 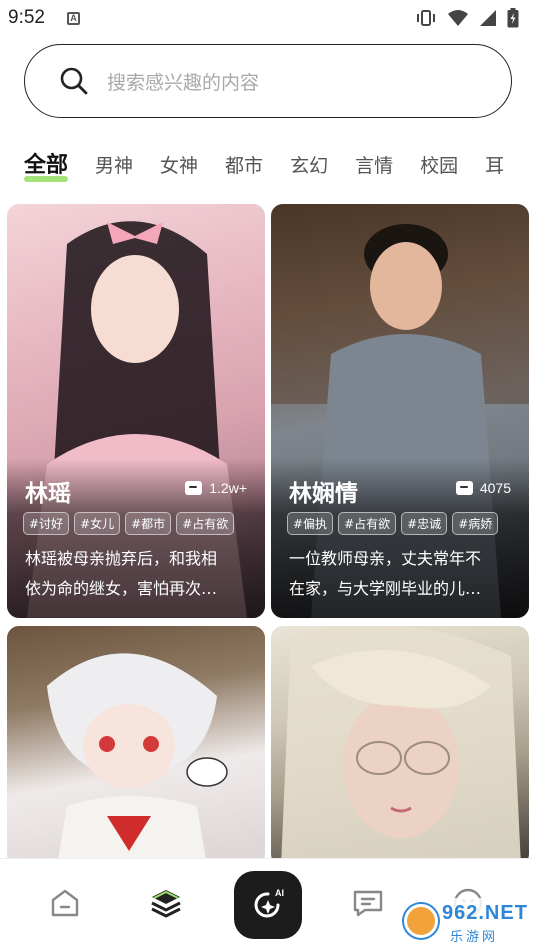 I want to click on tab-label: 全部, so click(x=46, y=165).